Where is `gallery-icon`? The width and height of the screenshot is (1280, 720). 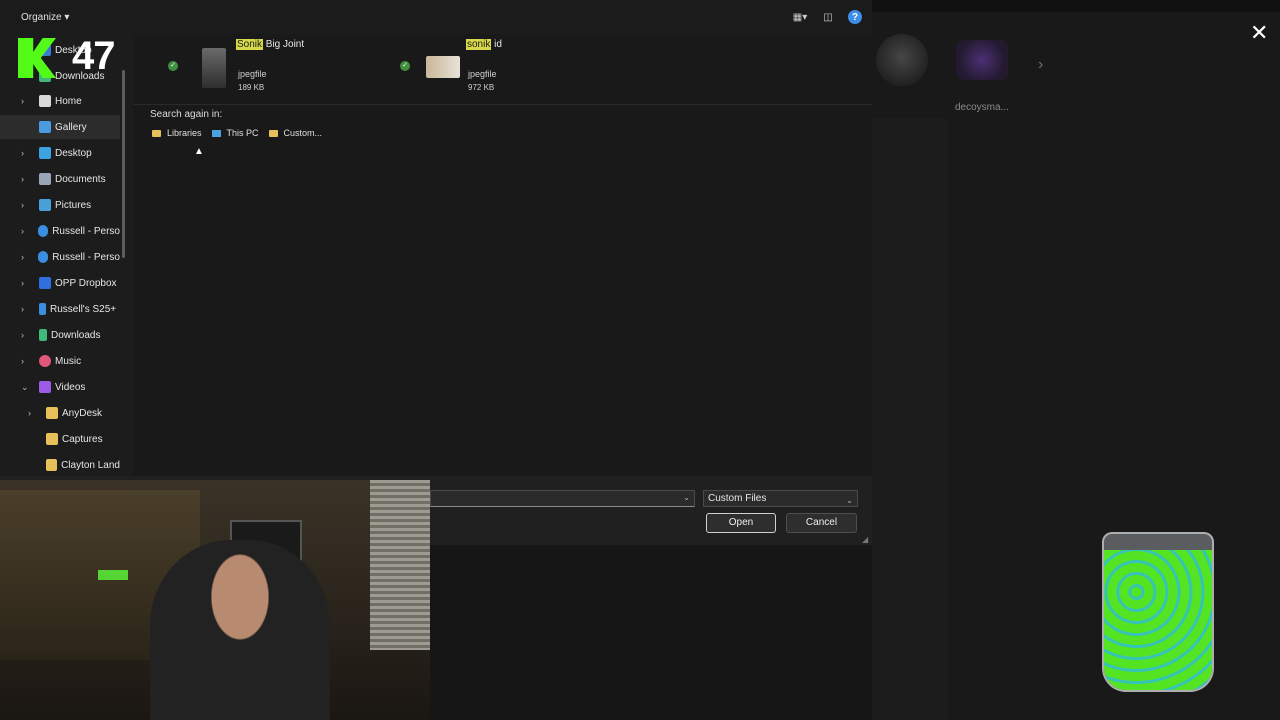 gallery-icon is located at coordinates (45, 127).